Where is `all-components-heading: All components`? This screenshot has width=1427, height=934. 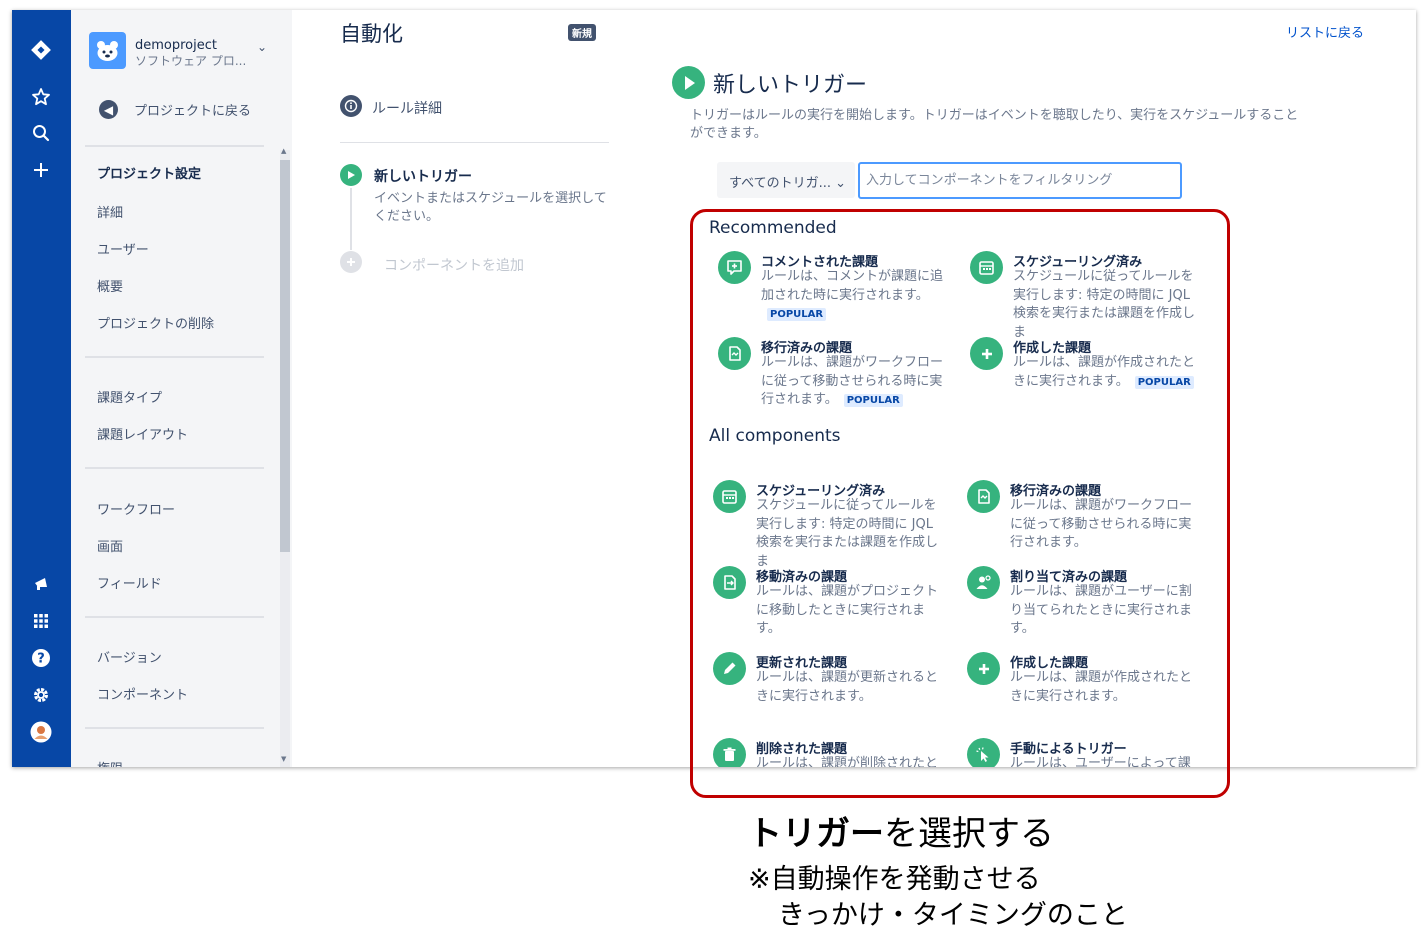 all-components-heading: All components is located at coordinates (775, 436).